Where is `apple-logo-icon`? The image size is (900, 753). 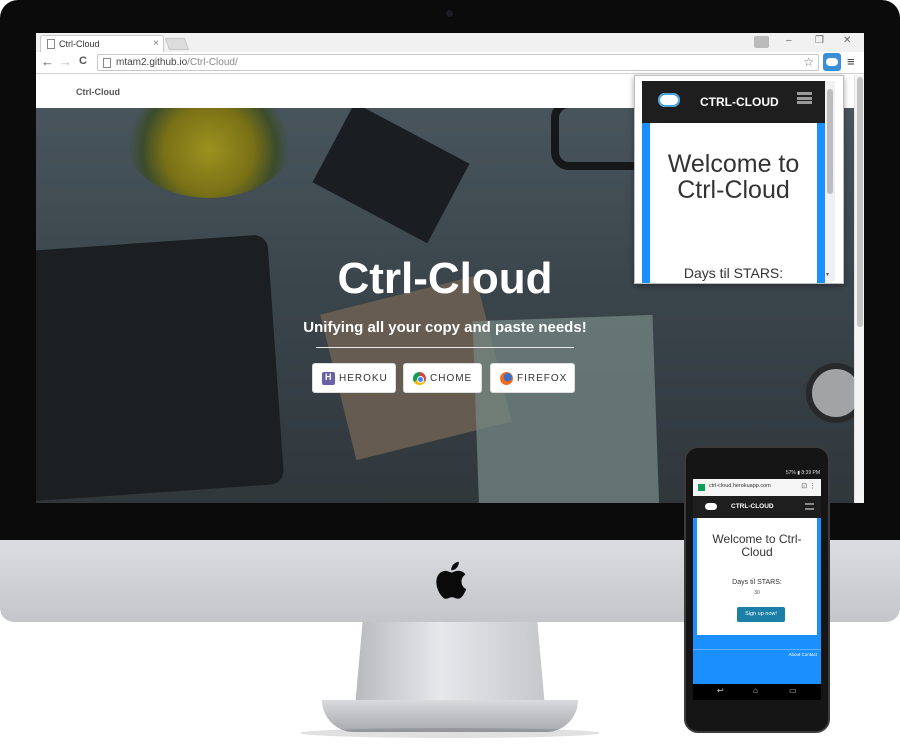
apple-logo-icon is located at coordinates (451, 580).